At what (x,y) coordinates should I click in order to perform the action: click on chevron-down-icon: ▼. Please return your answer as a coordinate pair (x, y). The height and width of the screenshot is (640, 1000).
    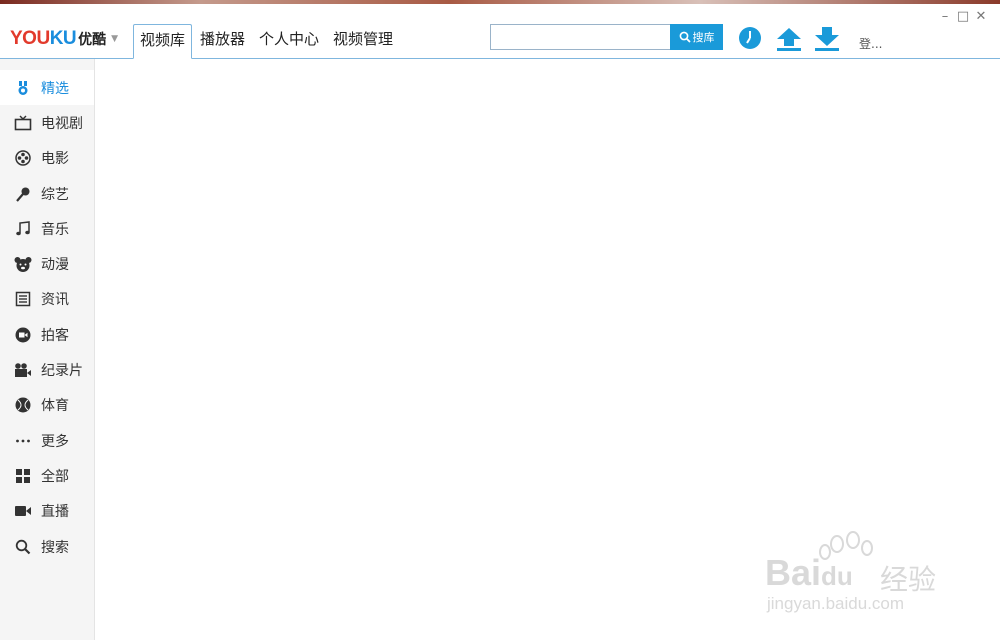
    Looking at the image, I should click on (114, 39).